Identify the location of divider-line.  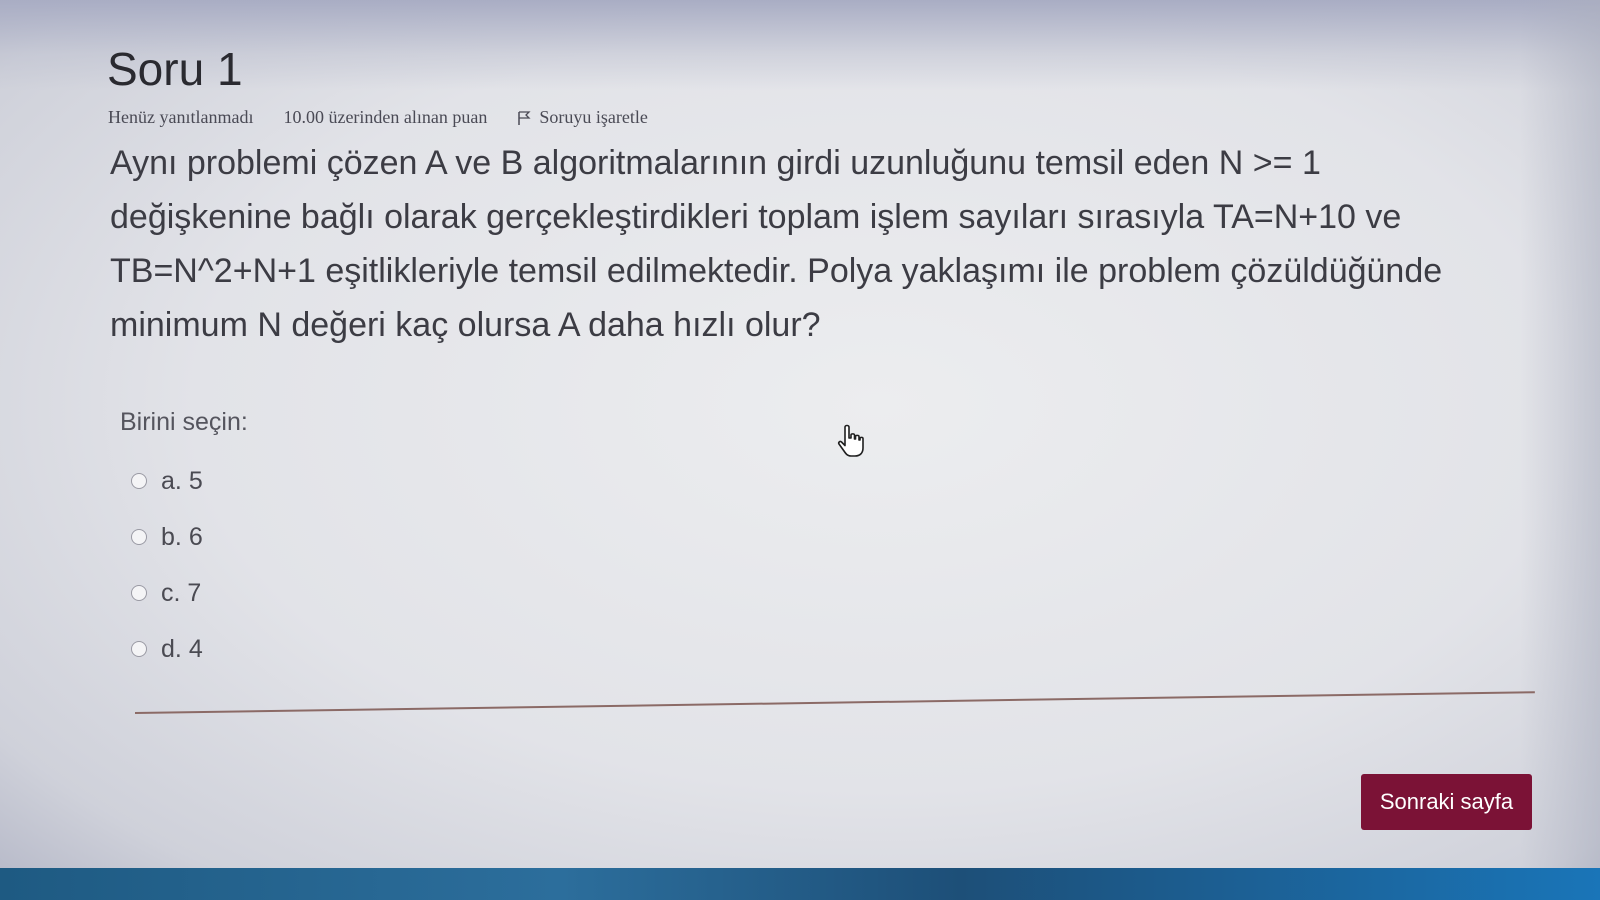
(834, 702).